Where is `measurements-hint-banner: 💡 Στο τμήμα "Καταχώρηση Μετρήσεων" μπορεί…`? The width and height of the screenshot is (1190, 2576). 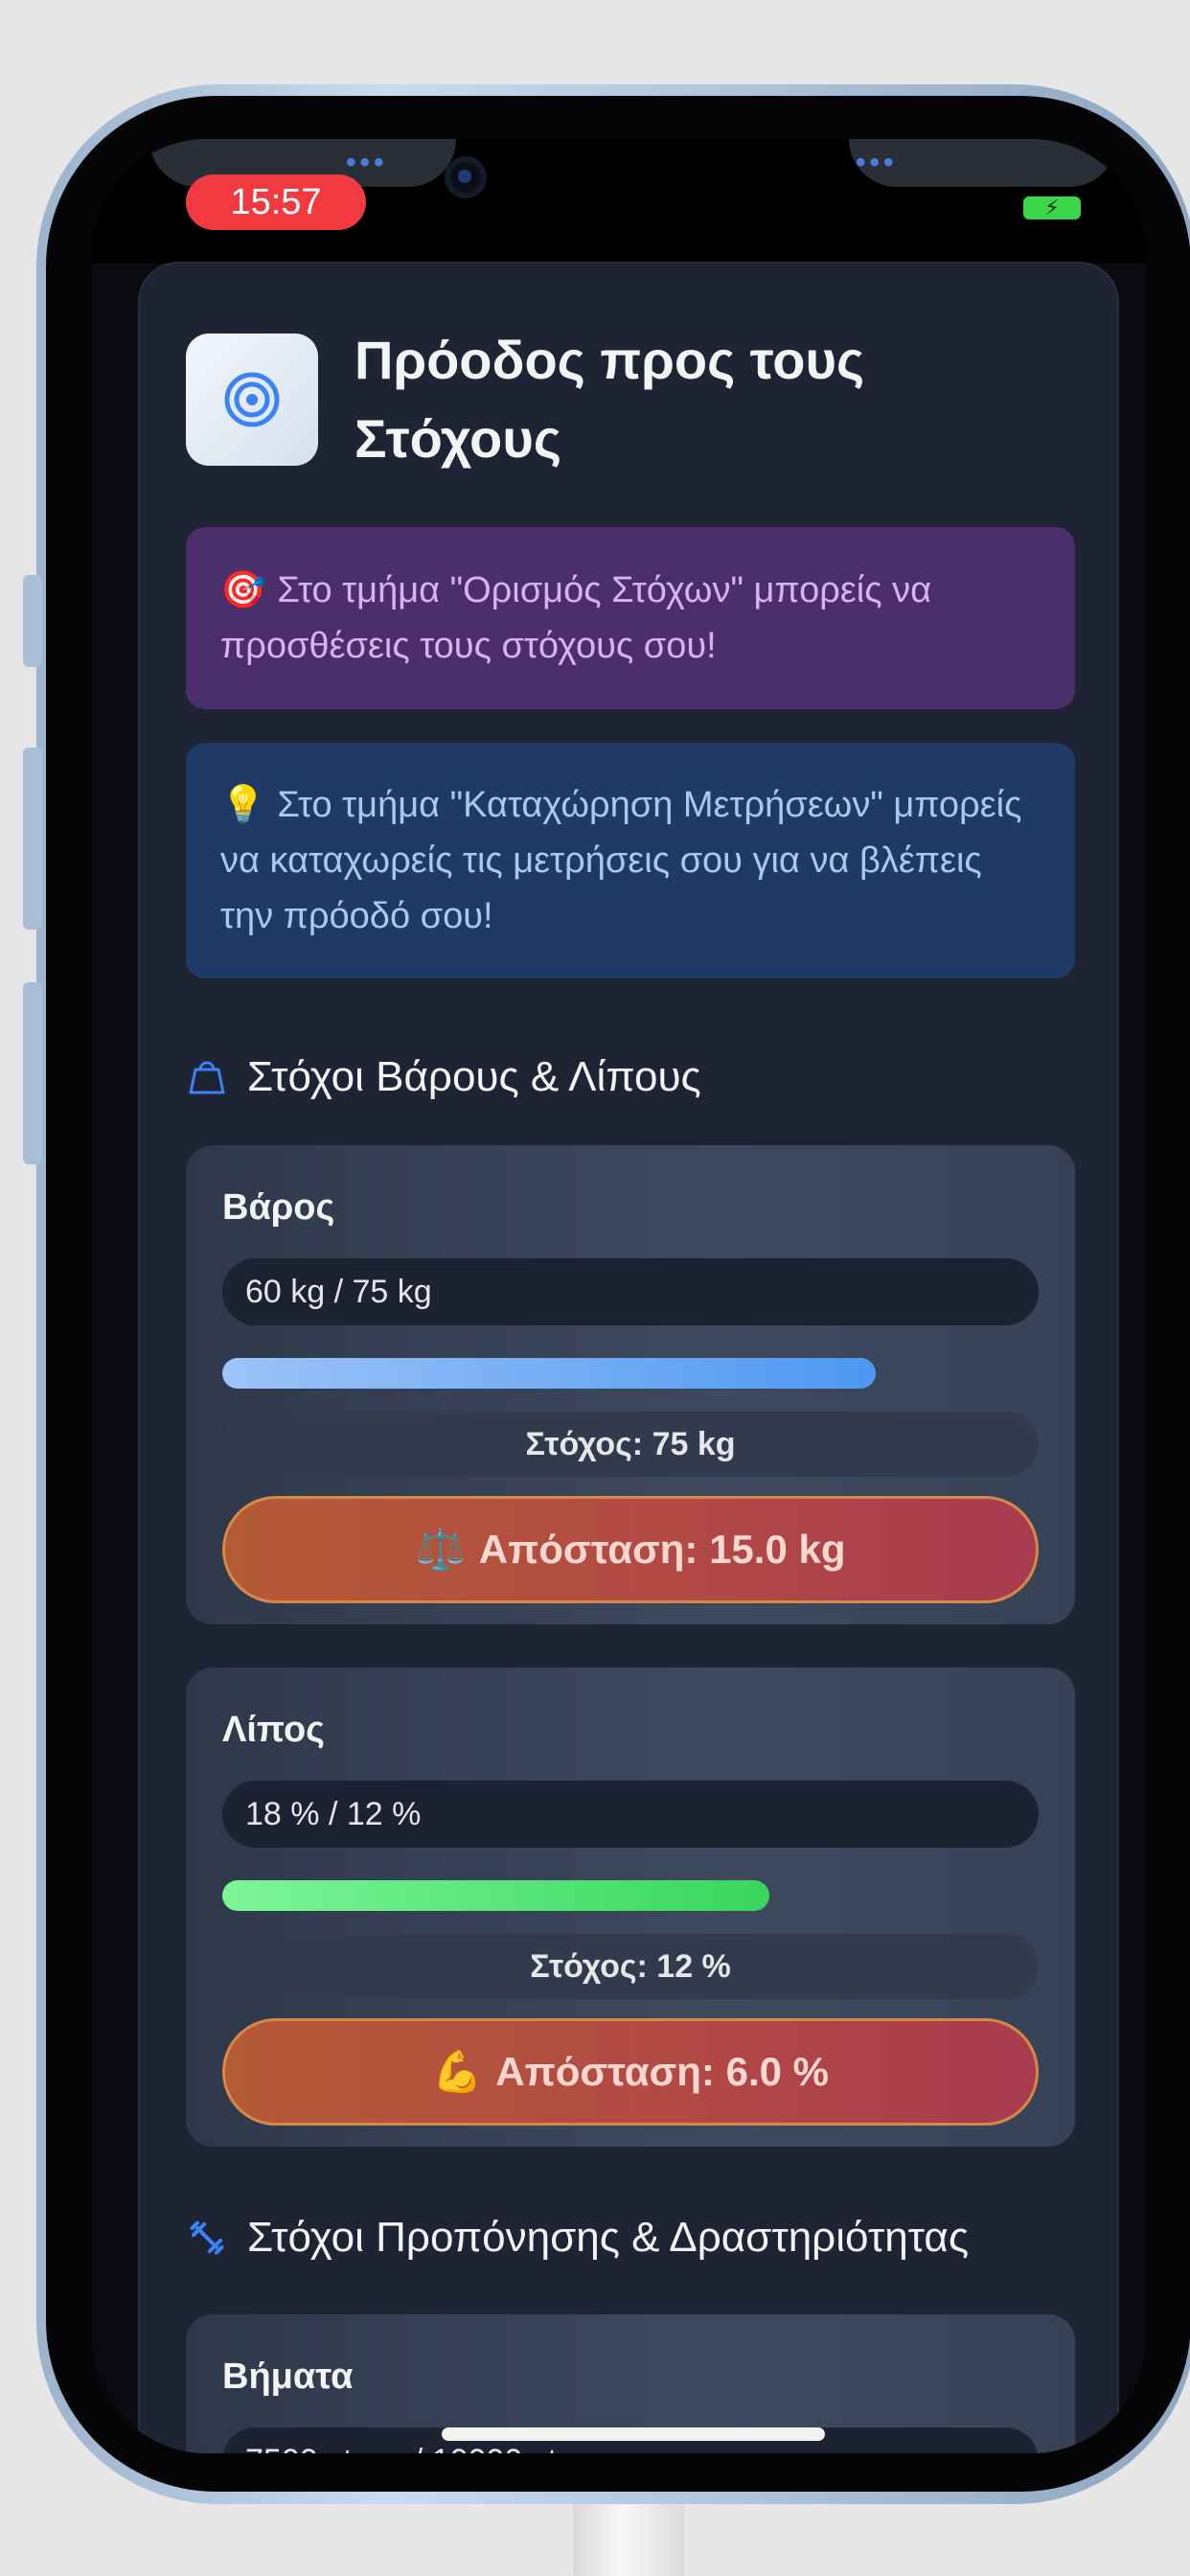
measurements-hint-banner: 💡 Στο τμήμα "Καταχώρηση Μετρήσεων" μπορεί… is located at coordinates (631, 860).